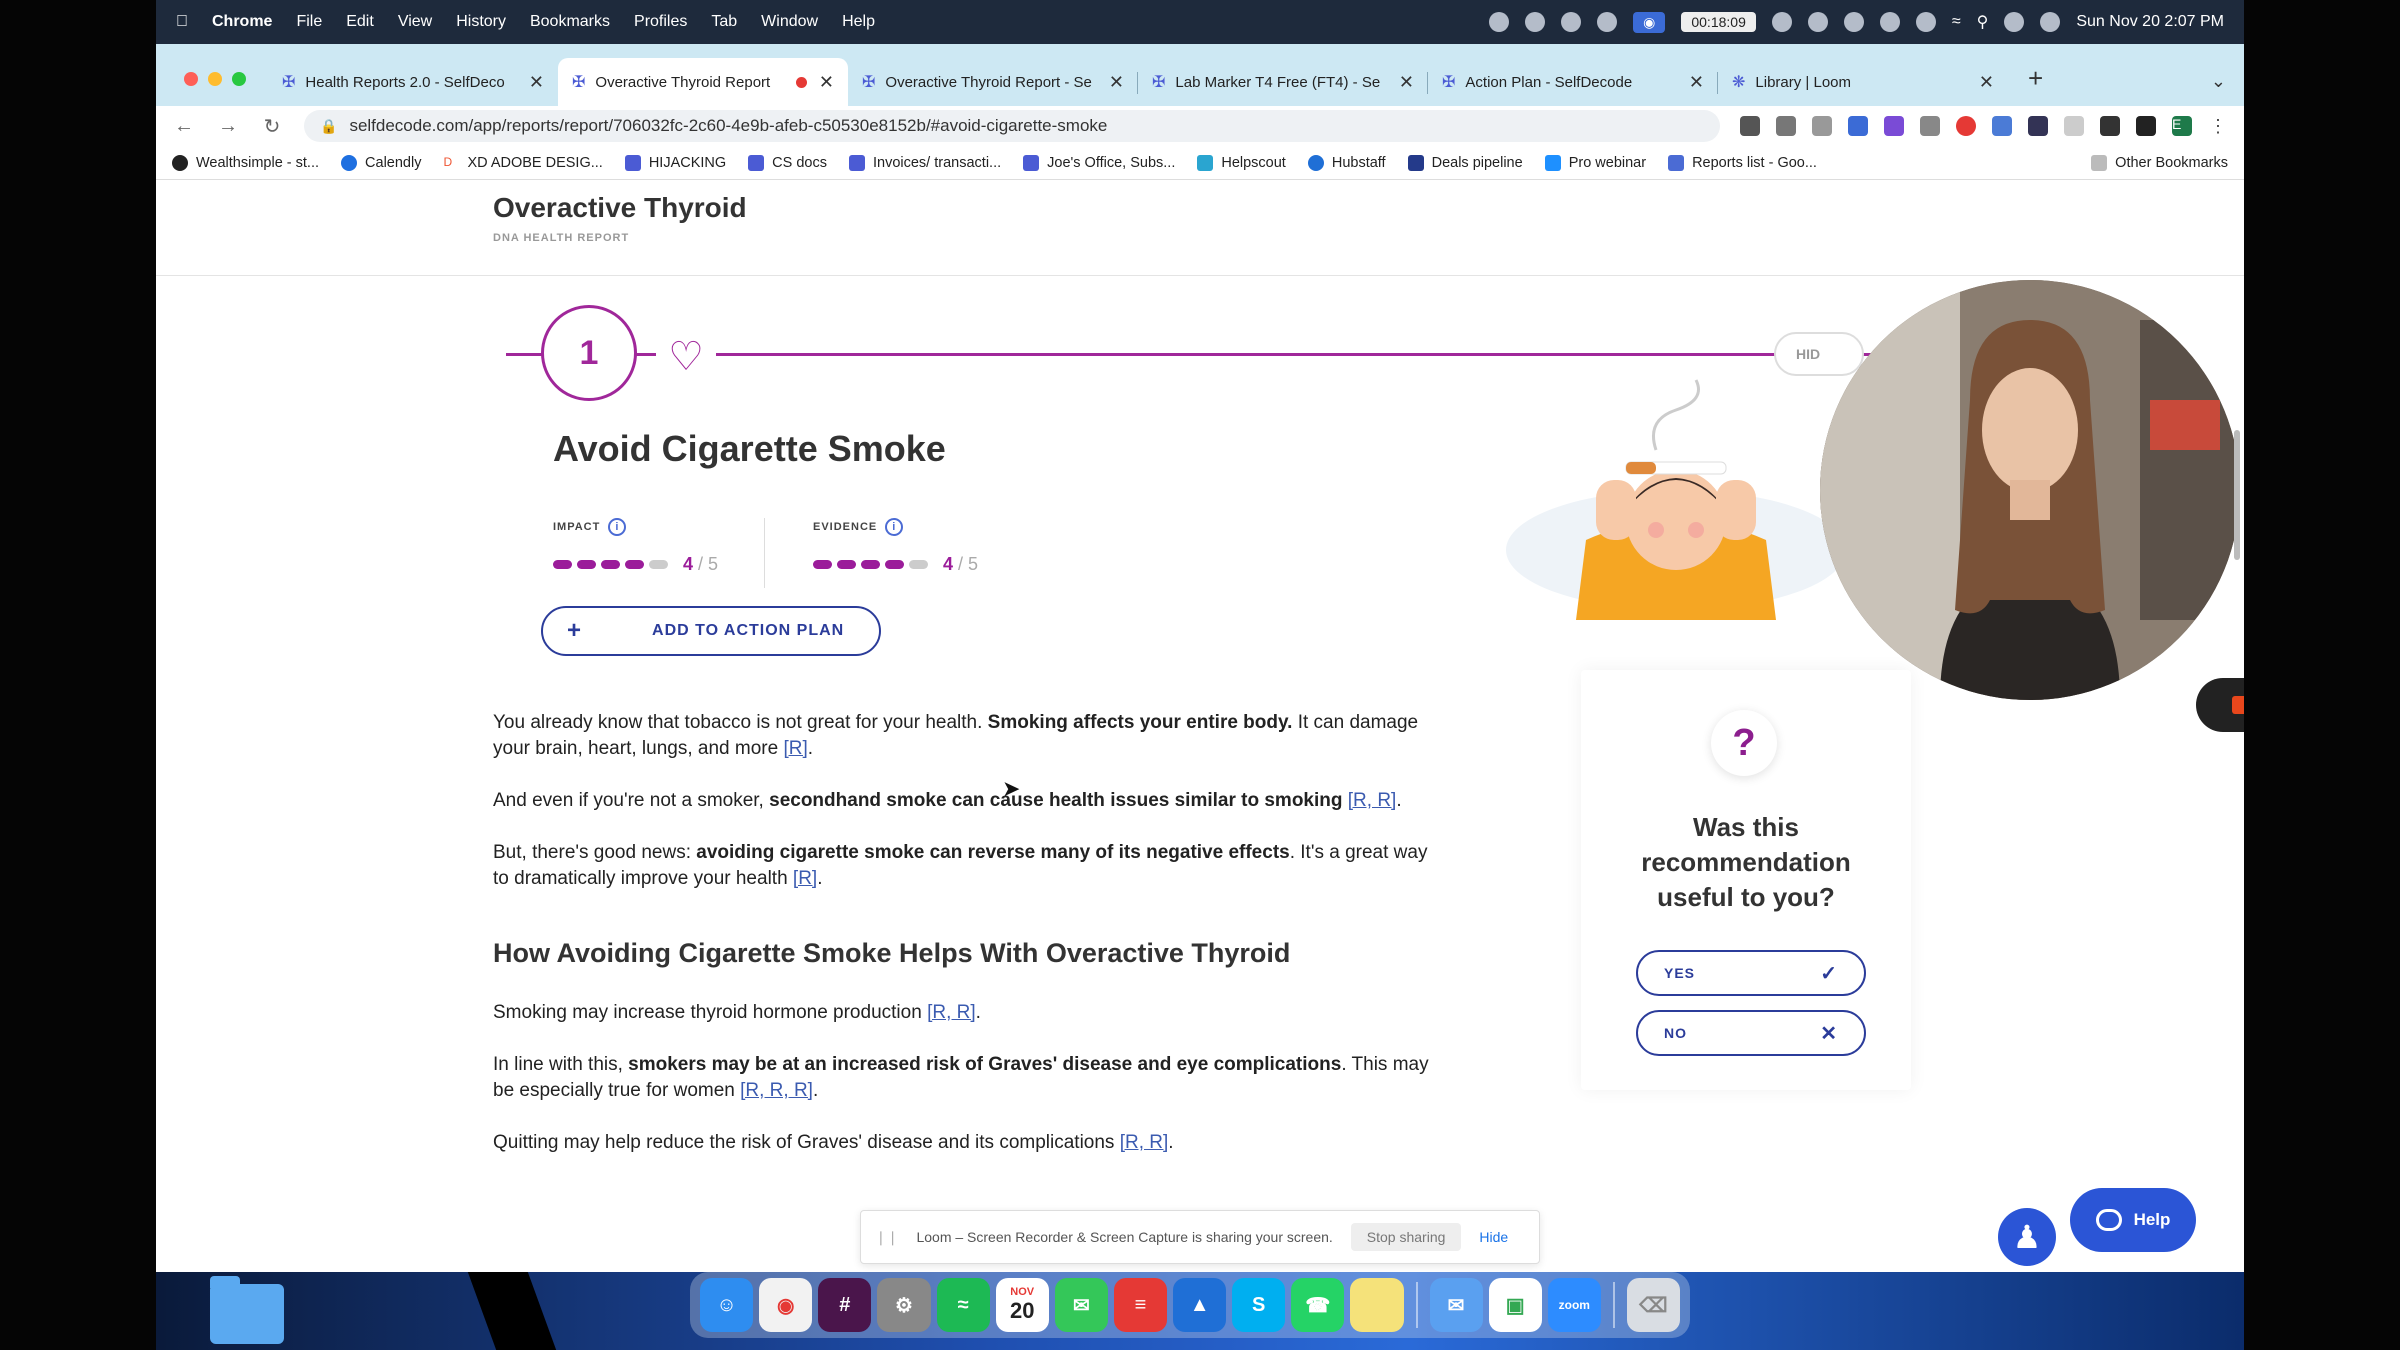 Image resolution: width=2400 pixels, height=1350 pixels. I want to click on side-panel-icon, so click(2146, 126).